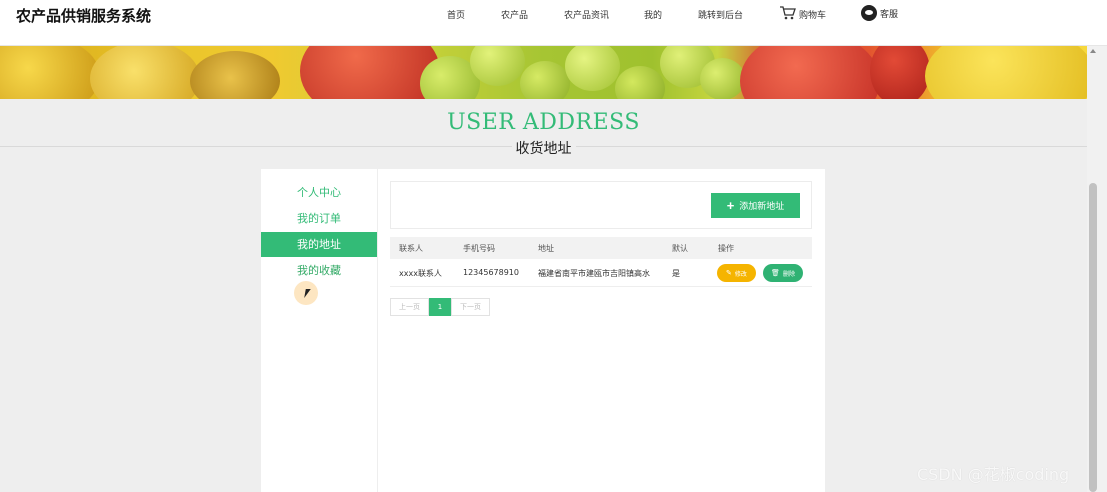 This screenshot has height=492, width=1107. I want to click on section-title-en: USER ADDRESS, so click(543, 122).